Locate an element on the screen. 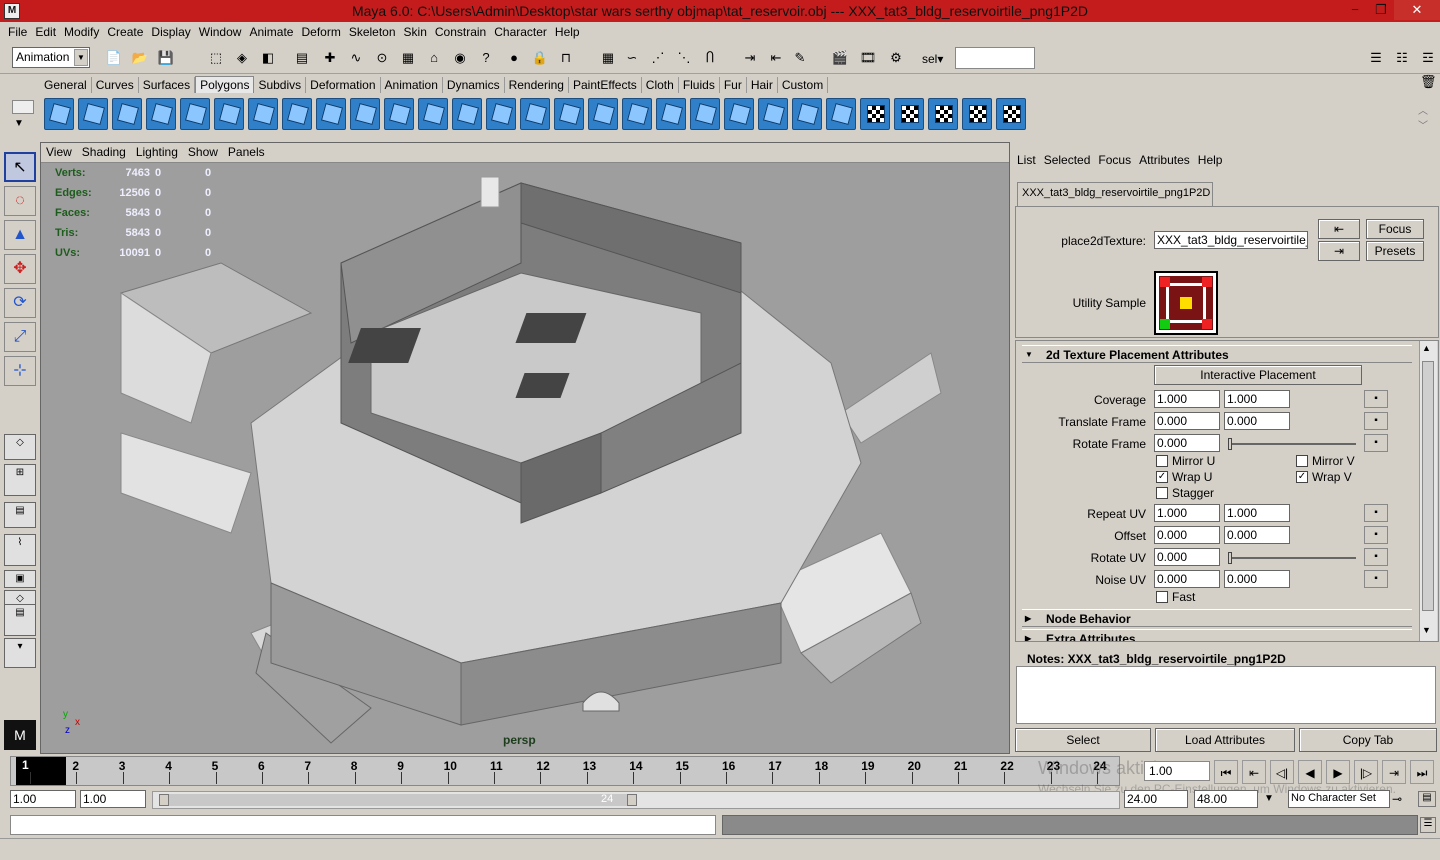  step-back-frame-icon: ◁| is located at coordinates (1282, 772).